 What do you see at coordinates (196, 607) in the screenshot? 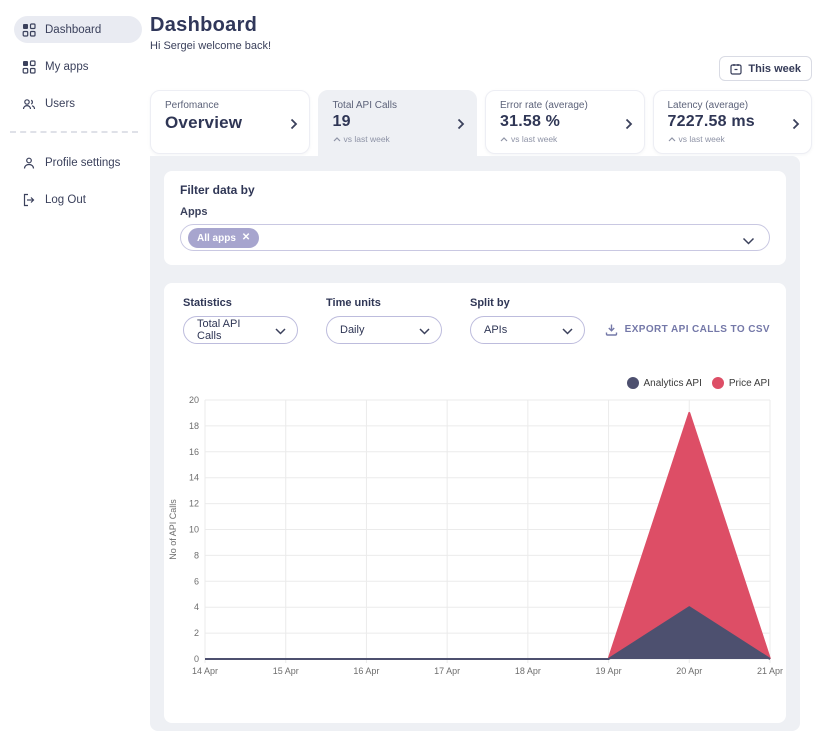
I see `svg-text: 4` at bounding box center [196, 607].